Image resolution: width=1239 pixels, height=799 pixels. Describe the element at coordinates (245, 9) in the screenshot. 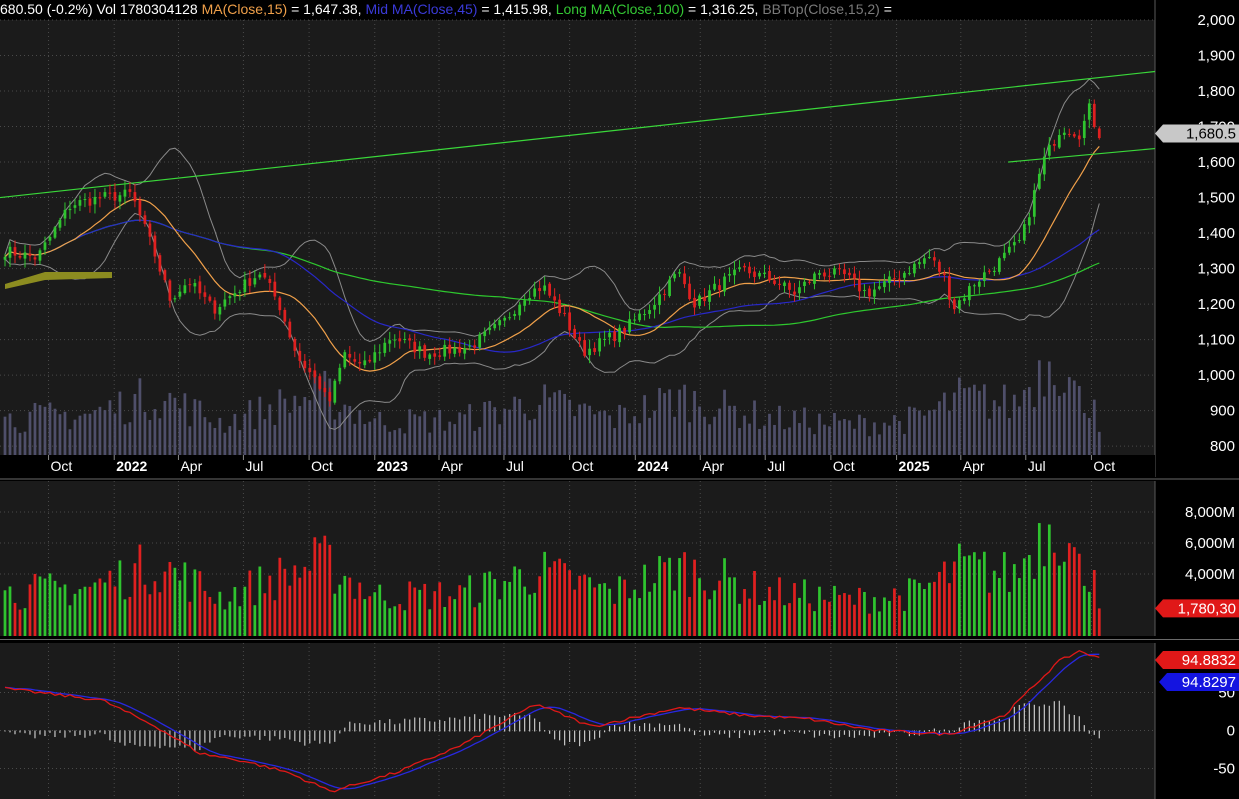

I see `header-ma-short-label: MA(Close,15)` at that location.